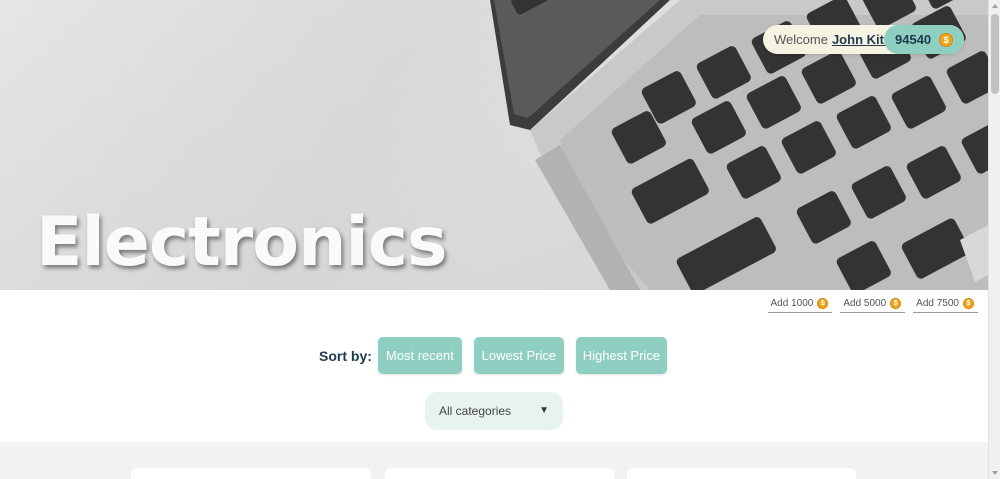 The width and height of the screenshot is (1000, 479). Describe the element at coordinates (241, 242) in the screenshot. I see `page-title: Electronics` at that location.